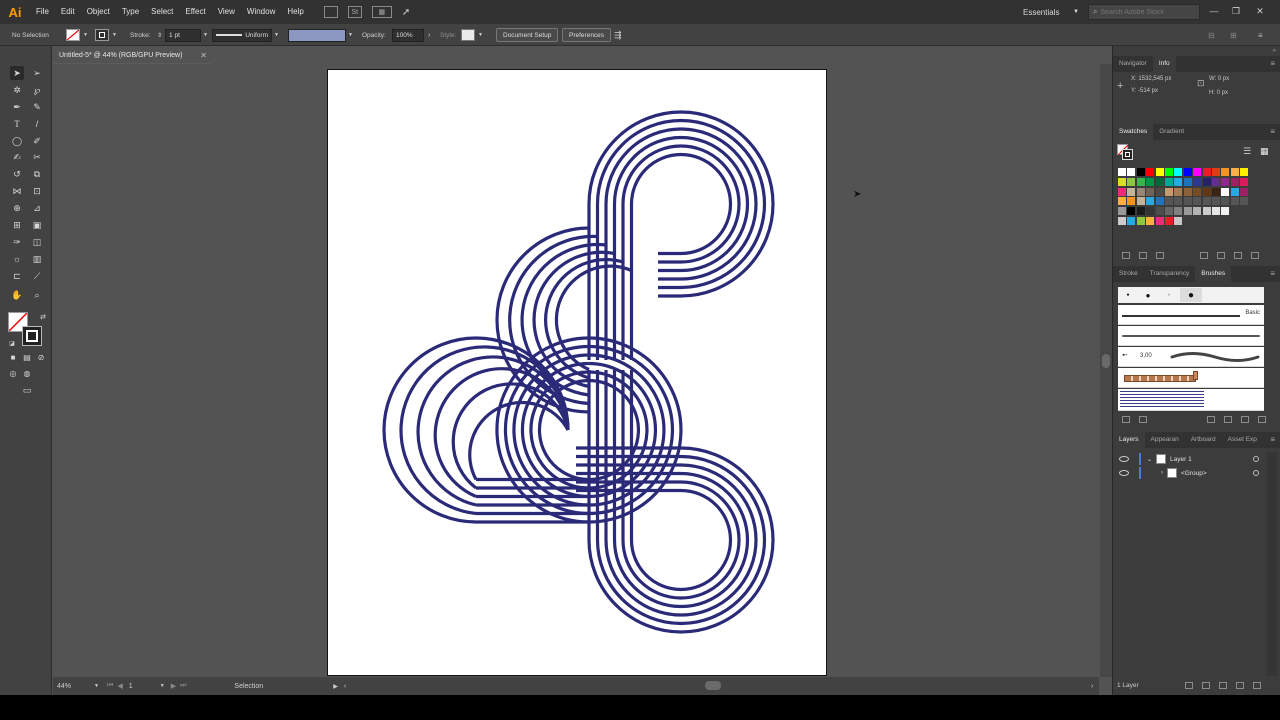 This screenshot has height=720, width=1280. I want to click on clipping-mask-icon, so click(1205, 685).